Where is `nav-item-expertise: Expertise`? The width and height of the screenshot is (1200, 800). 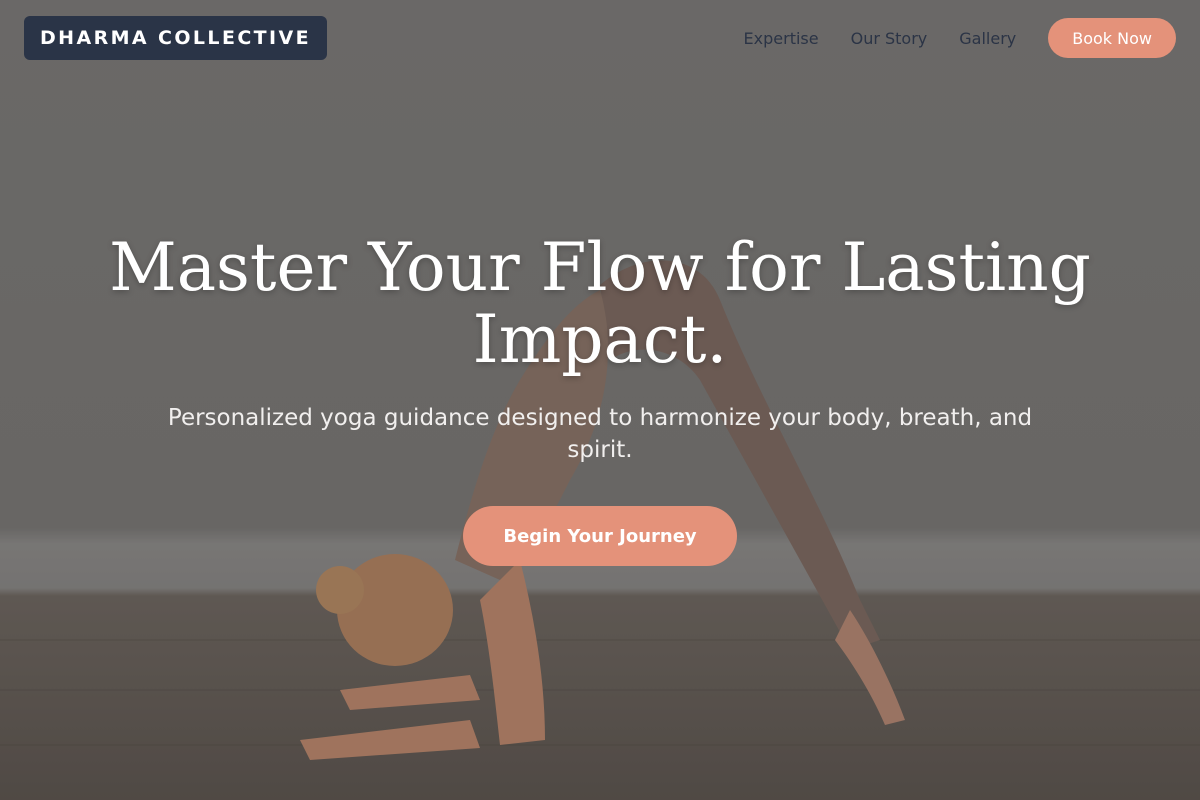 nav-item-expertise: Expertise is located at coordinates (781, 38).